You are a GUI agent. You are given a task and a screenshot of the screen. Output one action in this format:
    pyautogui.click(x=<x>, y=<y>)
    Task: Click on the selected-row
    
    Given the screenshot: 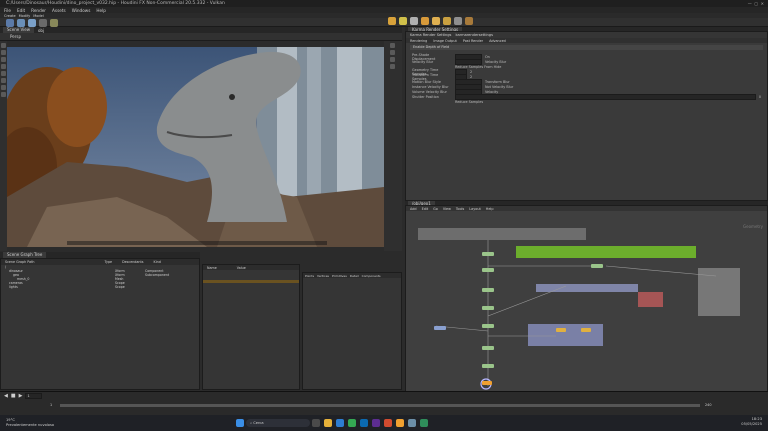 What is the action you would take?
    pyautogui.click(x=251, y=281)
    